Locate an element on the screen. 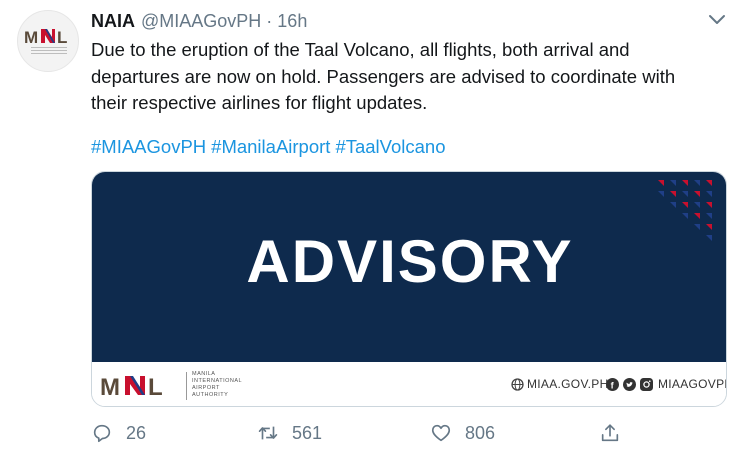  hashtags: #MIAAGovPH #ManilaAirport #TaalVolcano is located at coordinates (271, 147).